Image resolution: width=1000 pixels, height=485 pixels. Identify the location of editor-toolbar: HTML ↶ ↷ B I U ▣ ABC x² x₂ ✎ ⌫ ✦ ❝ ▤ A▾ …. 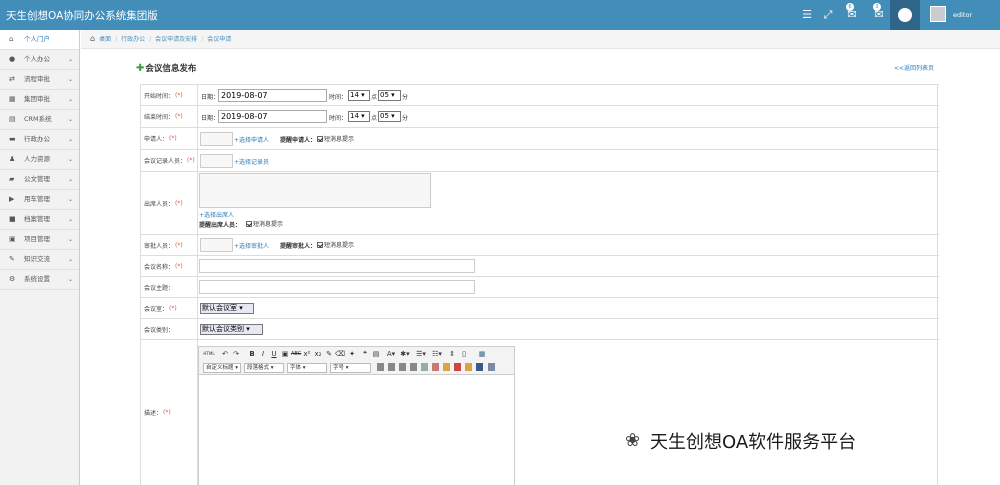
(356, 361).